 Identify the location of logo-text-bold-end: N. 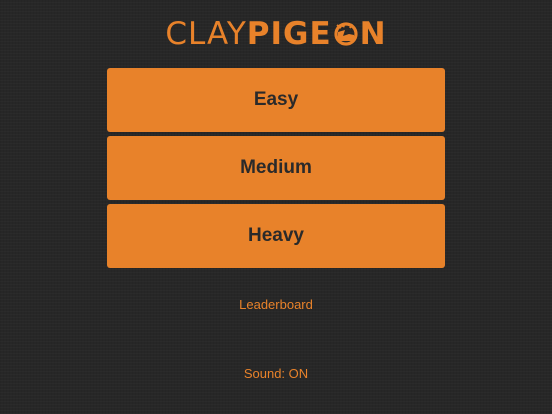
(373, 34).